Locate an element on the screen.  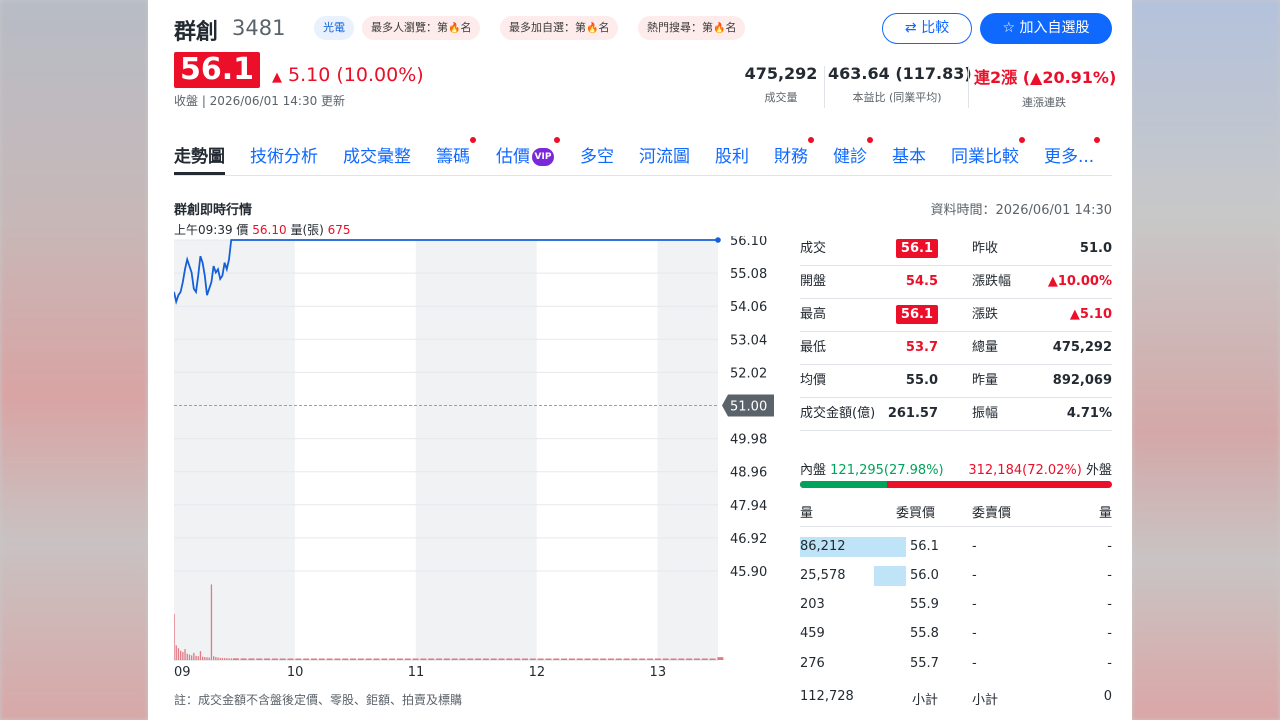
quote-value-text: 51.0 is located at coordinates (1095, 248).